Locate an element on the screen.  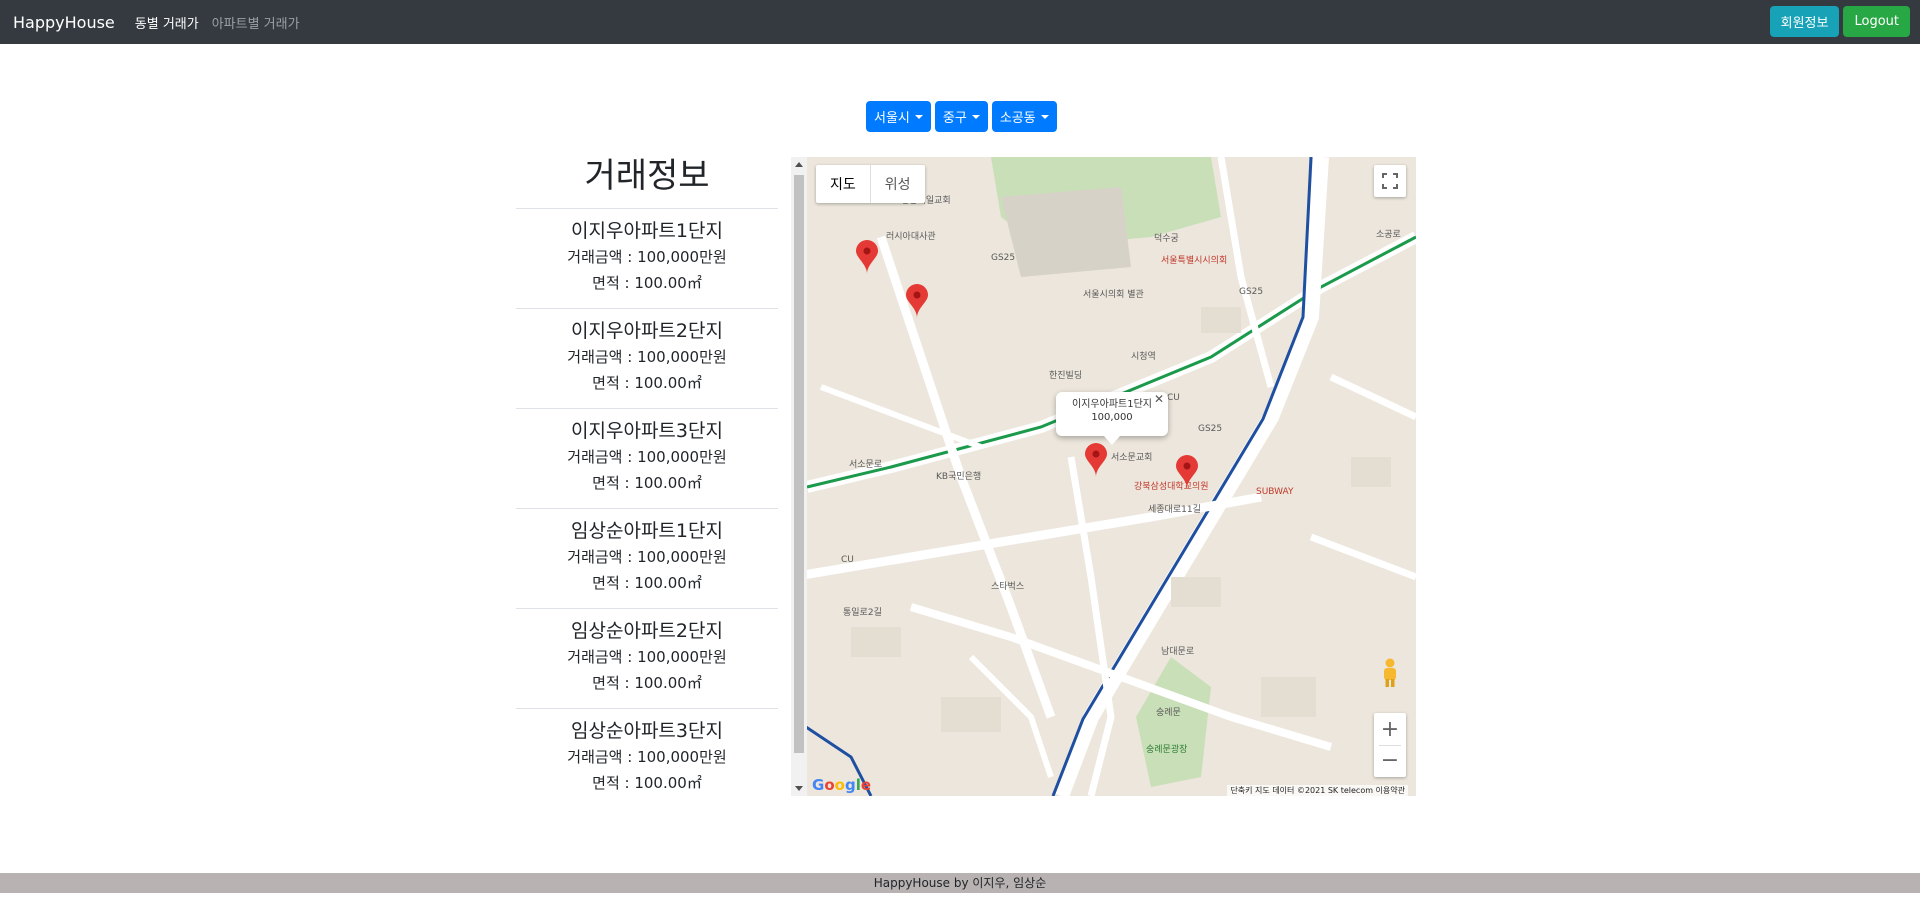
map-scrollbar is located at coordinates (799, 476).